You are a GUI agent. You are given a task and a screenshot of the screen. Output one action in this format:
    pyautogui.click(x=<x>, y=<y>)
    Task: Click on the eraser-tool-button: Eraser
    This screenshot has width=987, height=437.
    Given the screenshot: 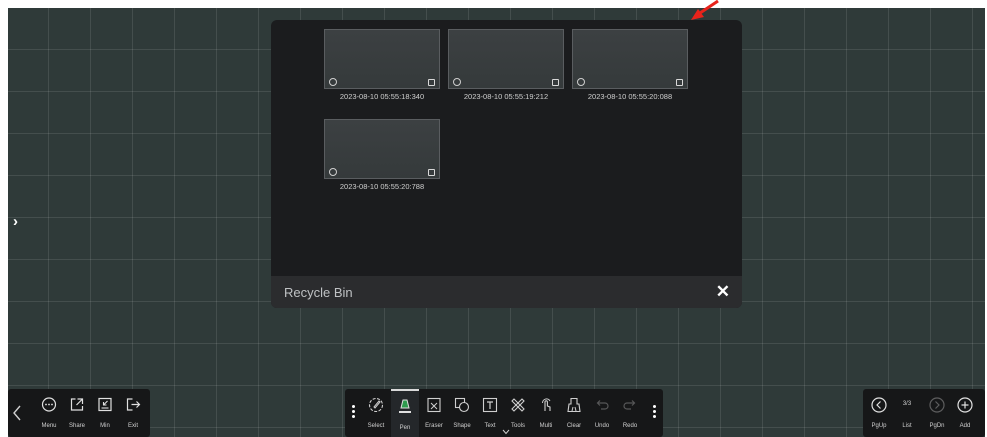 What is the action you would take?
    pyautogui.click(x=434, y=413)
    